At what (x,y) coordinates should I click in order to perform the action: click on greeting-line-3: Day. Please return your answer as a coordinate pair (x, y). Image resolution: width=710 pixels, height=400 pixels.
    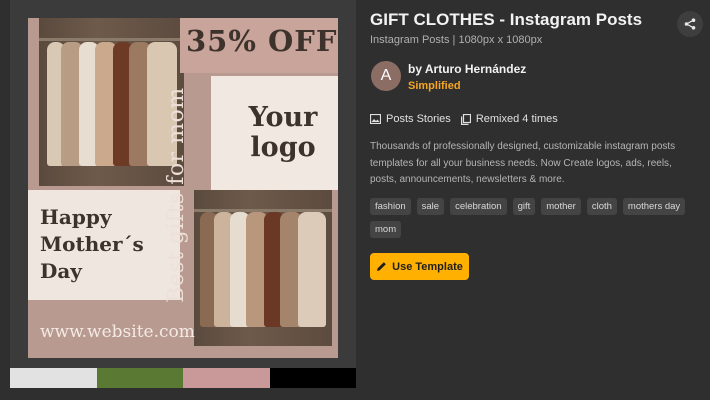
    Looking at the image, I should click on (61, 271).